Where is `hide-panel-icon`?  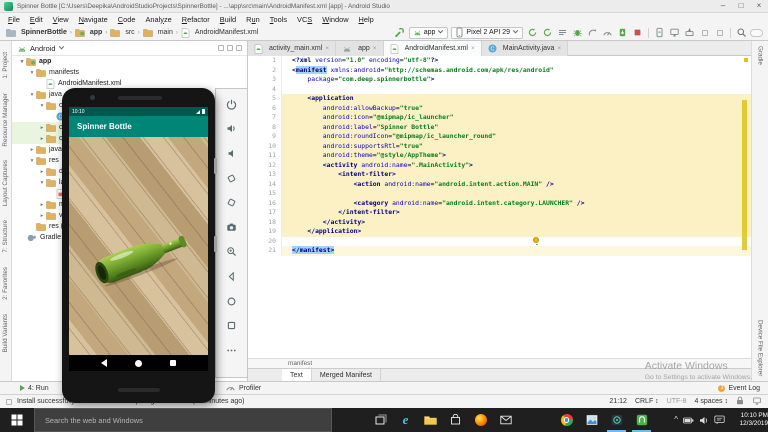
hide-panel-icon is located at coordinates (239, 48).